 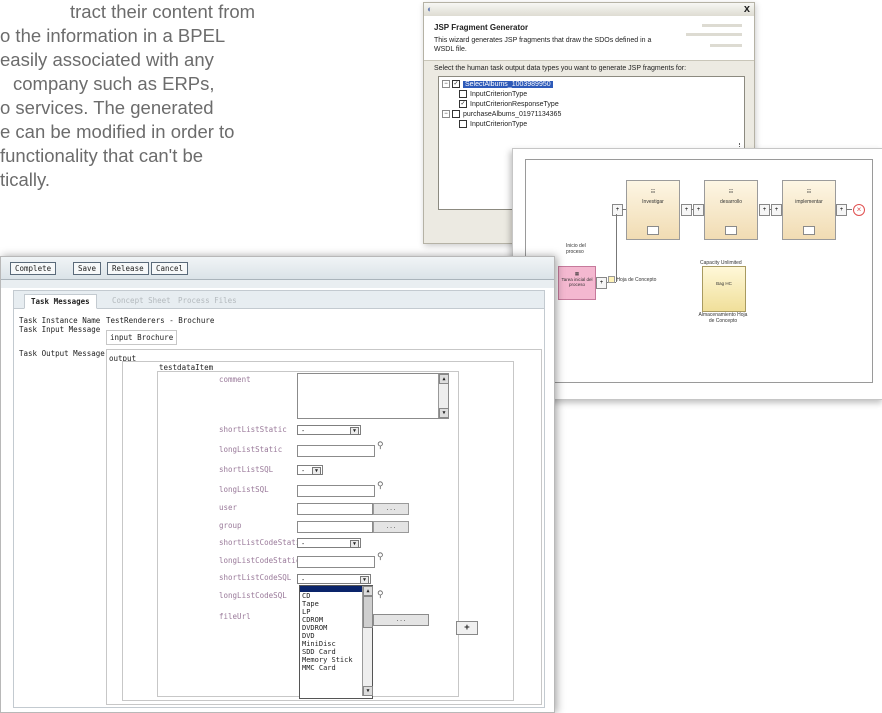 What do you see at coordinates (128, 268) in the screenshot?
I see `release-button: Release` at bounding box center [128, 268].